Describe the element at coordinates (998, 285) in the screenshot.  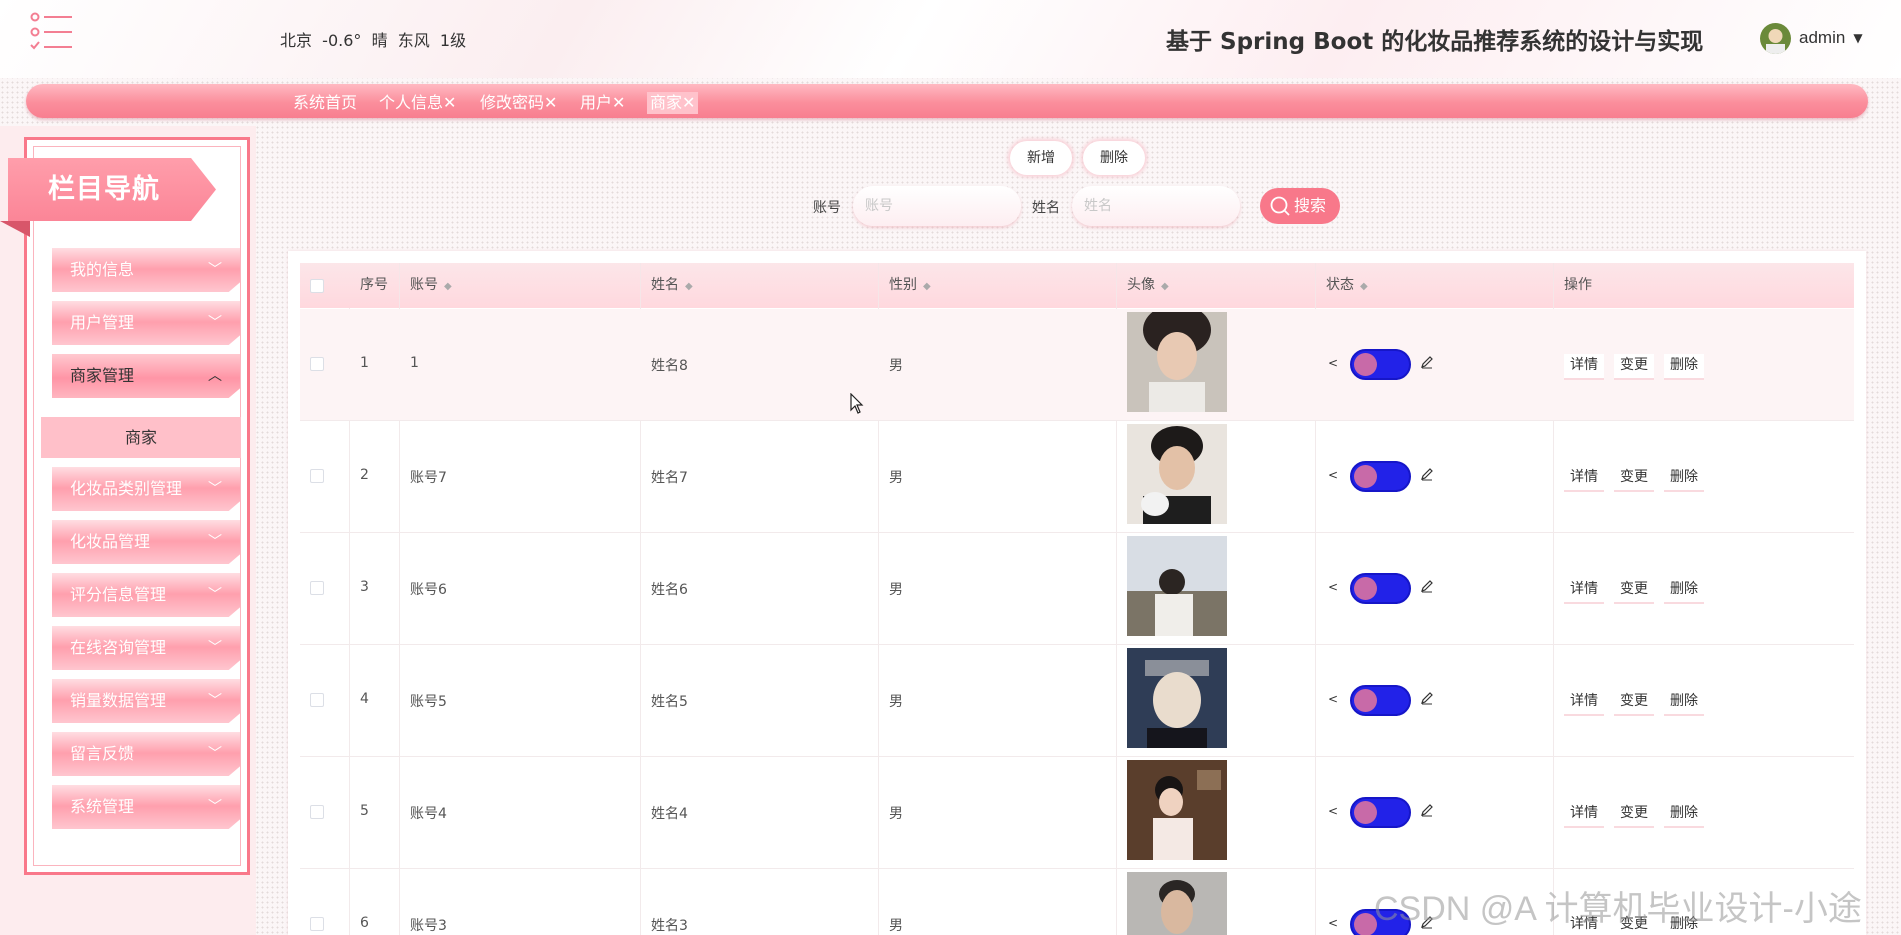
I see `header-gender: 性别 ◆` at that location.